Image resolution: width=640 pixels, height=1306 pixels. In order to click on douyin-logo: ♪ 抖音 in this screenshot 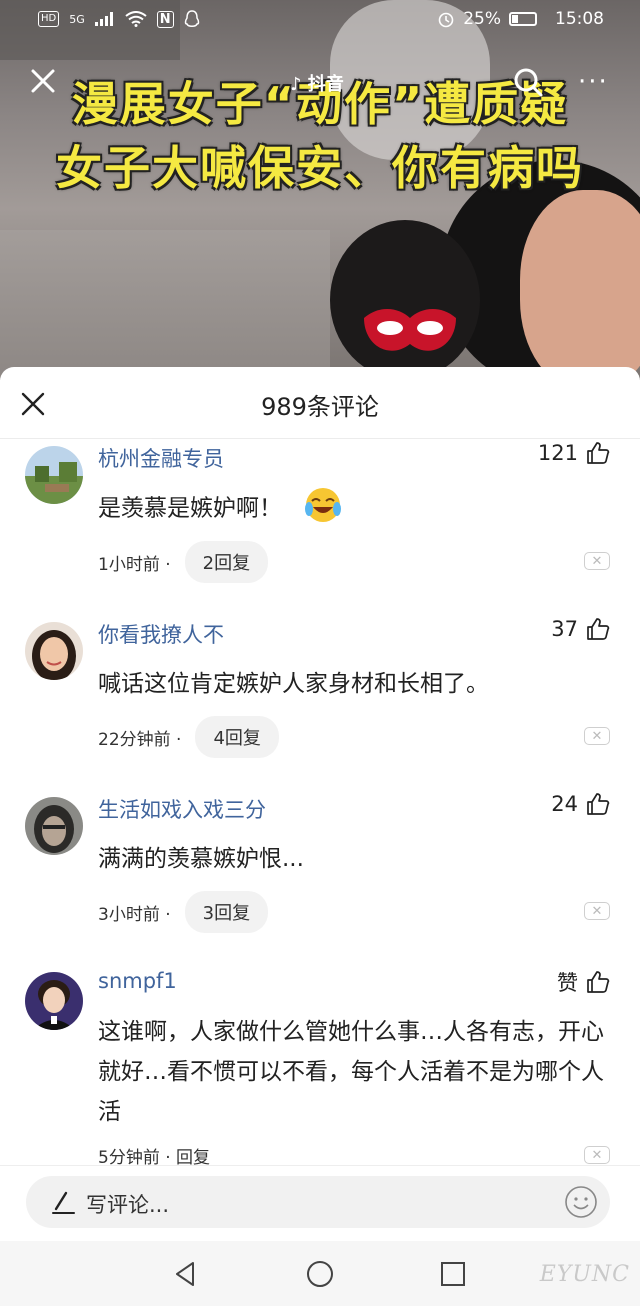, I will do `click(317, 83)`.